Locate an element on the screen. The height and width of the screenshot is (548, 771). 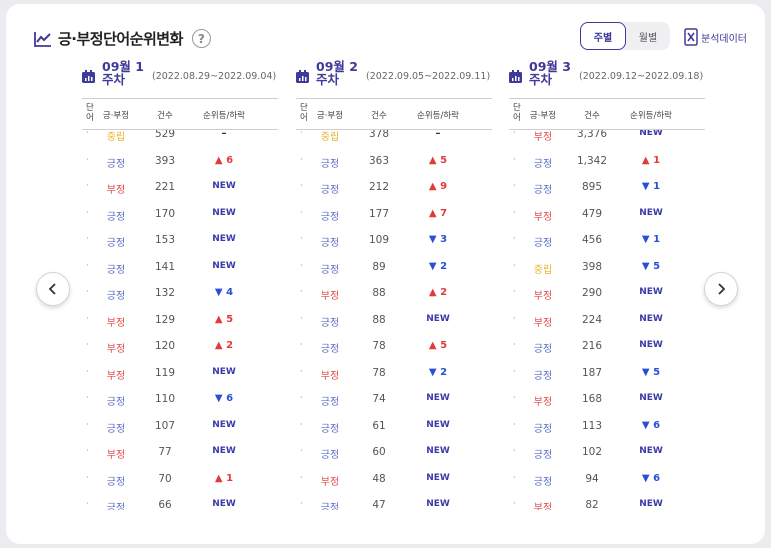
rank-change-cell: ▼ 1 is located at coordinates (651, 186).